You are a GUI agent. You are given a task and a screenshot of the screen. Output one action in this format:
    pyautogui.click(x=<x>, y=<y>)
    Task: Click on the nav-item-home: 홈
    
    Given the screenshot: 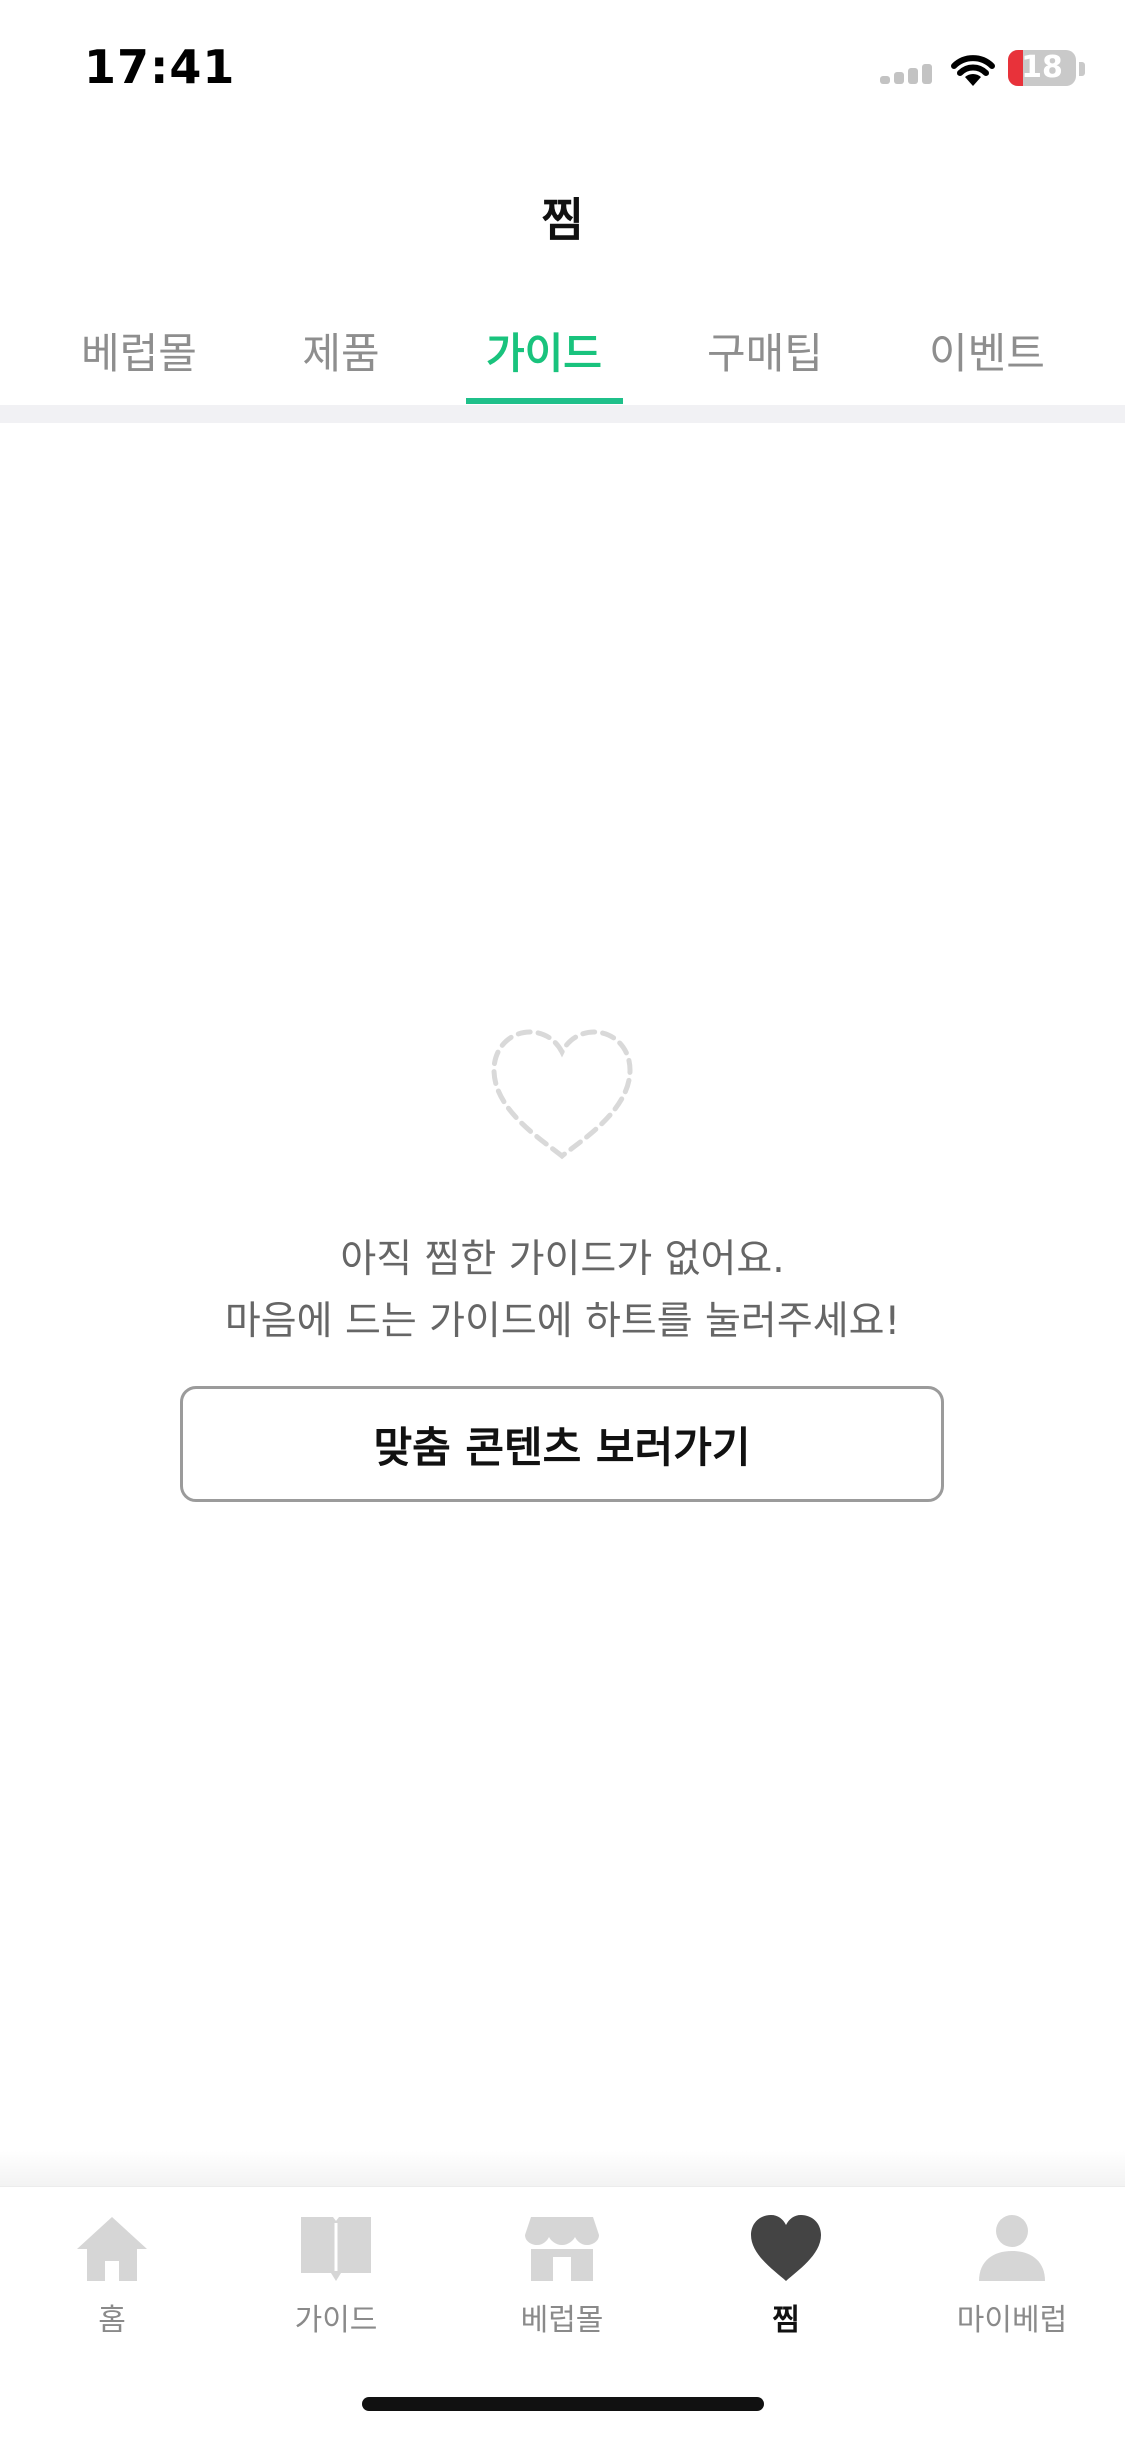 What is the action you would take?
    pyautogui.click(x=112, y=2276)
    